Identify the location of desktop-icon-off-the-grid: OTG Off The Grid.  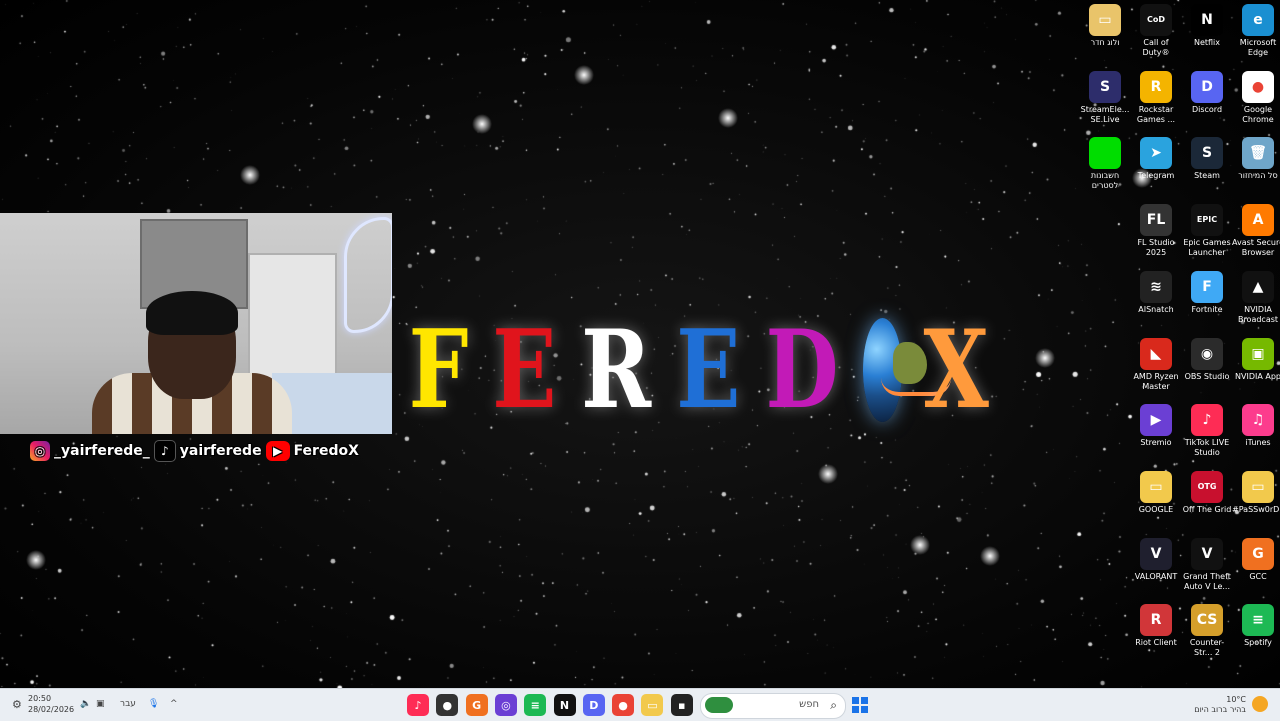
(1207, 501).